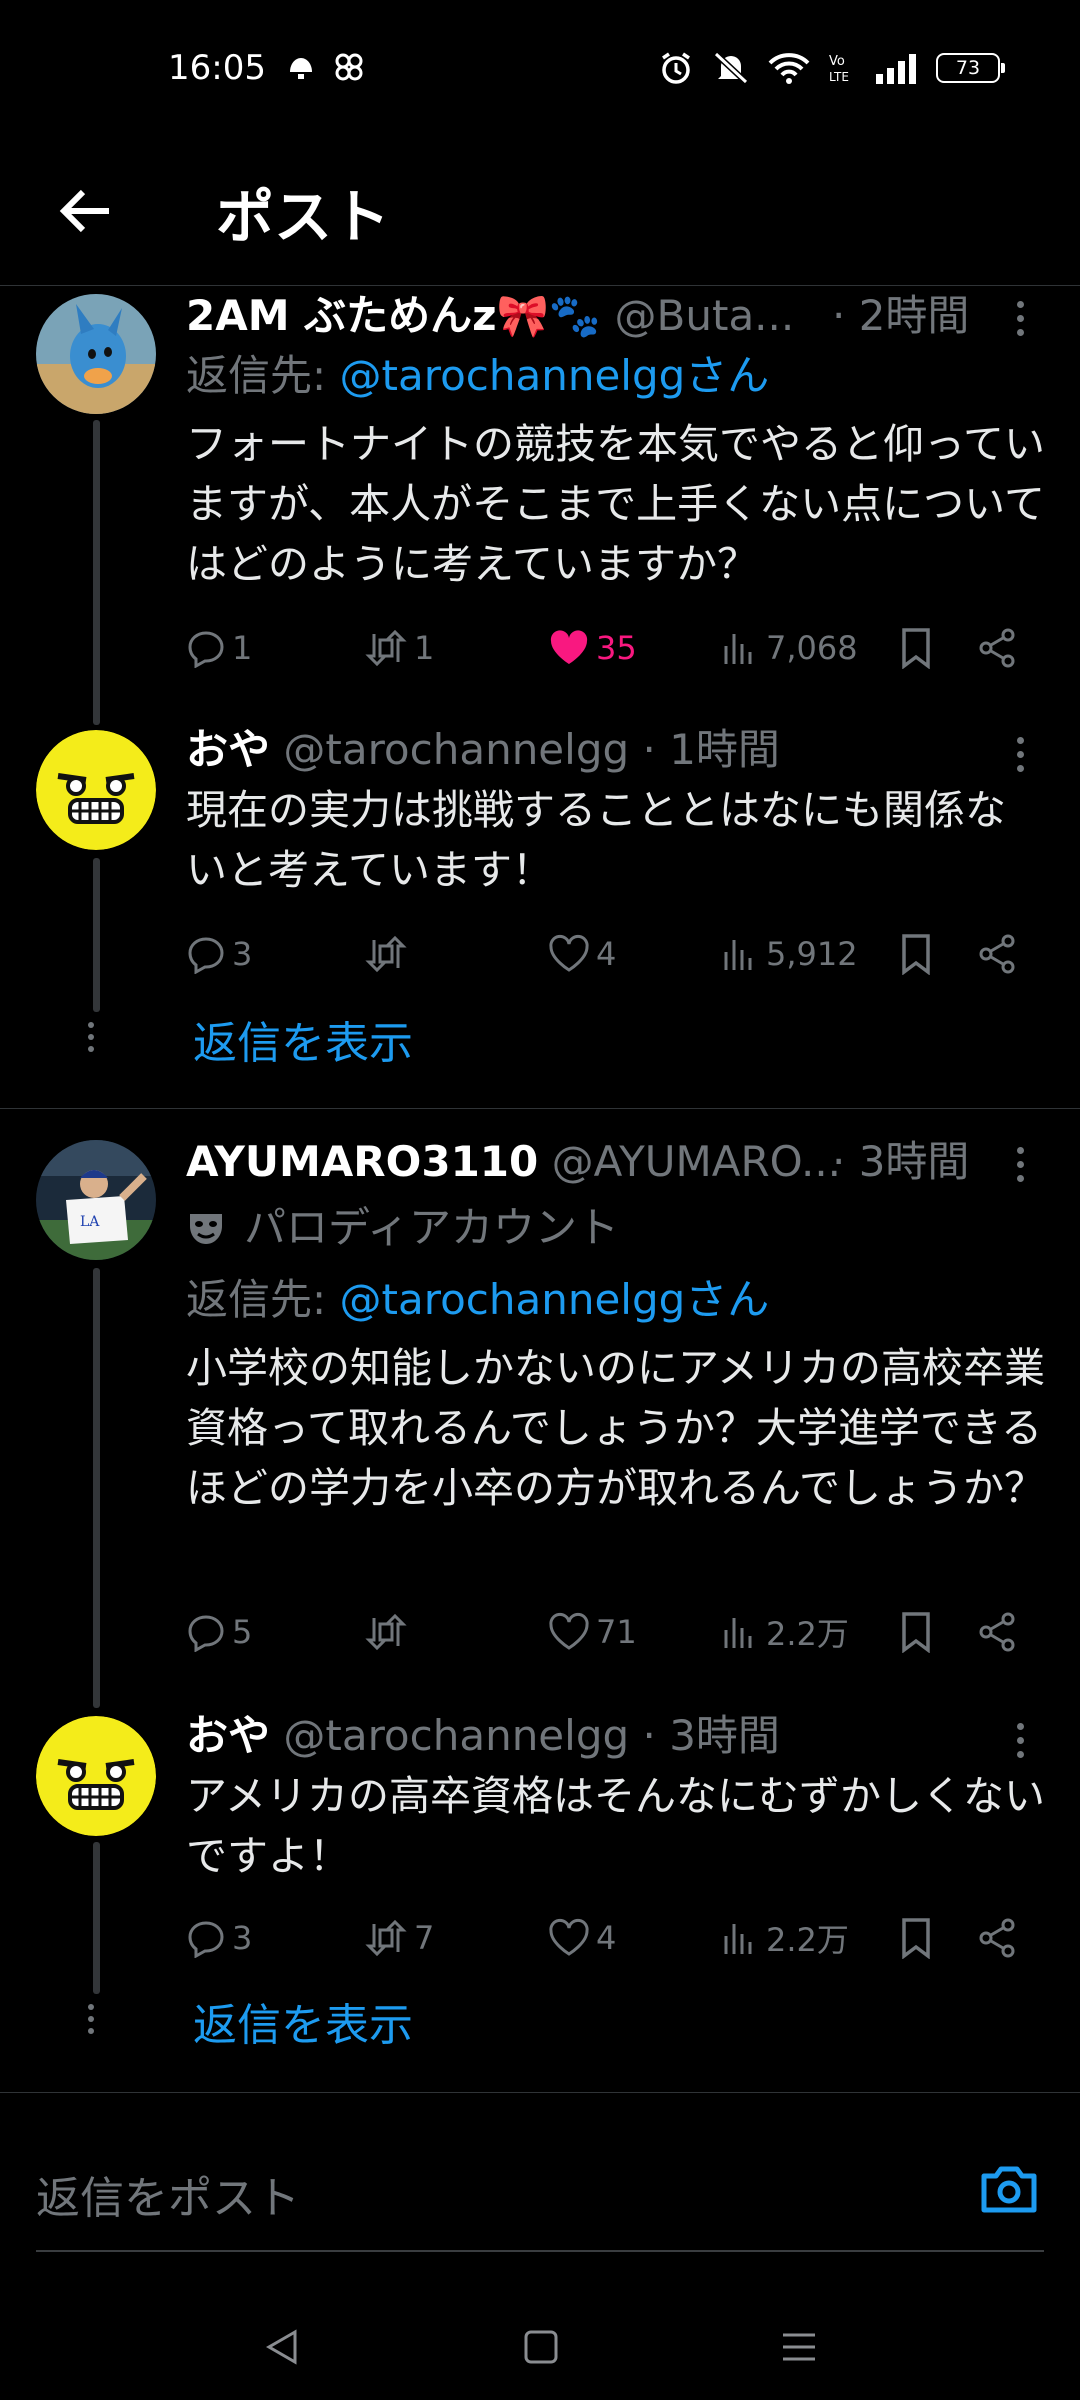 The width and height of the screenshot is (1080, 2400). I want to click on bookmark-icon, so click(916, 1632).